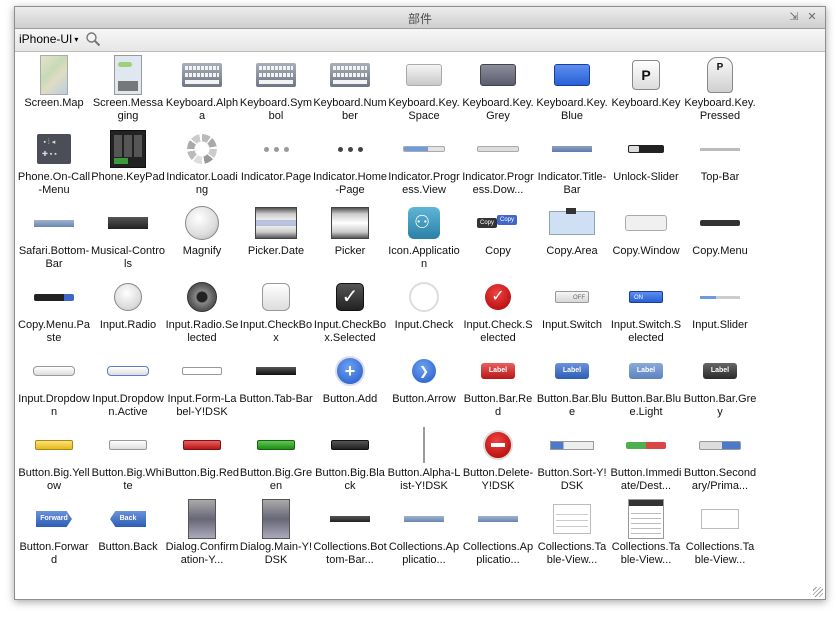 This screenshot has width=840, height=620. I want to click on widget-item: Indicator.Page, so click(276, 164).